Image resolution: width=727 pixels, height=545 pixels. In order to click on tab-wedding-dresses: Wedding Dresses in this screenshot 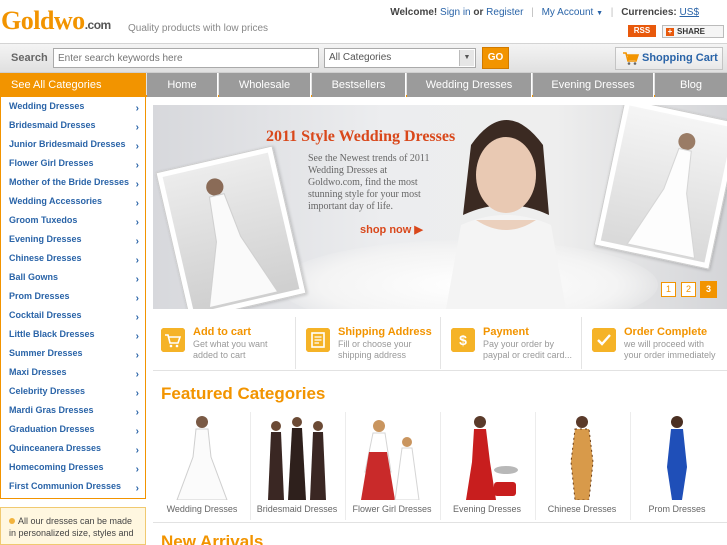, I will do `click(469, 85)`.